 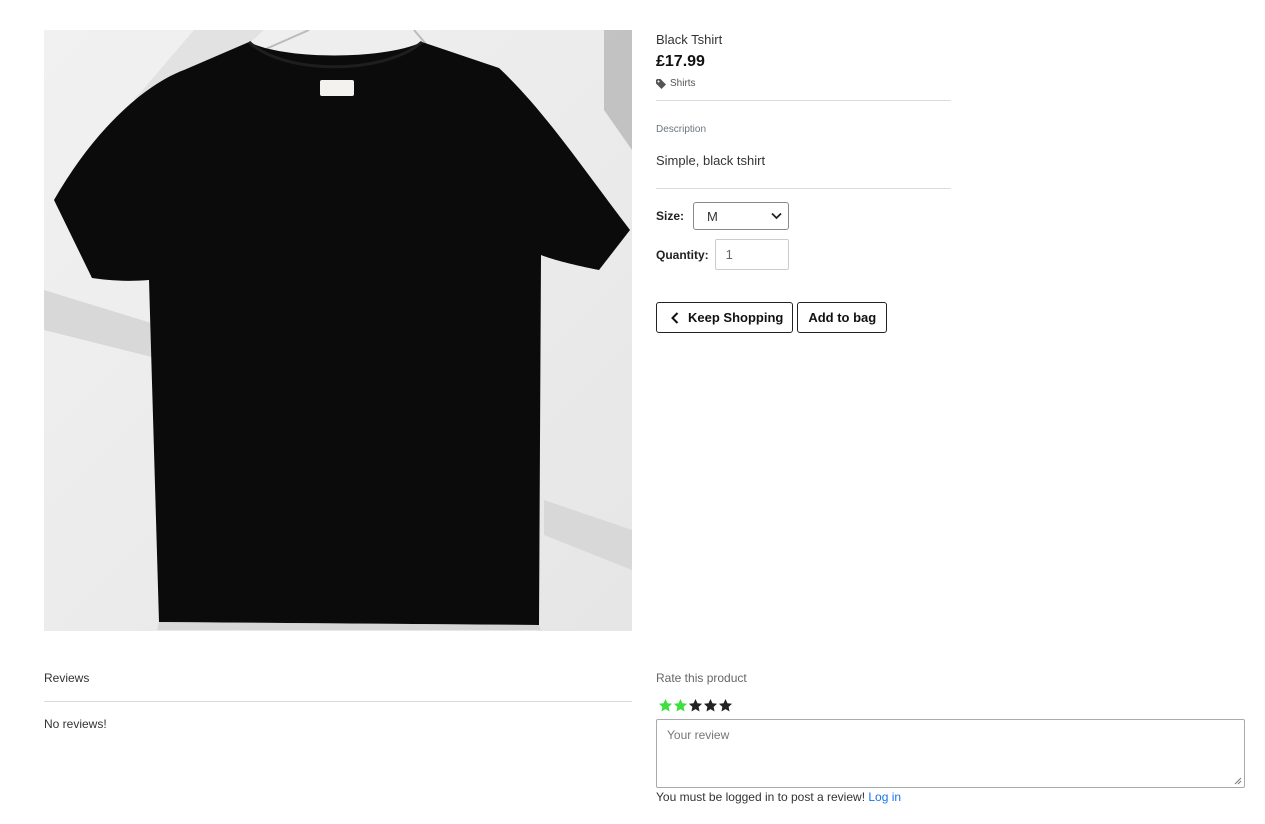 What do you see at coordinates (682, 254) in the screenshot?
I see `quantity-label: Quantity:` at bounding box center [682, 254].